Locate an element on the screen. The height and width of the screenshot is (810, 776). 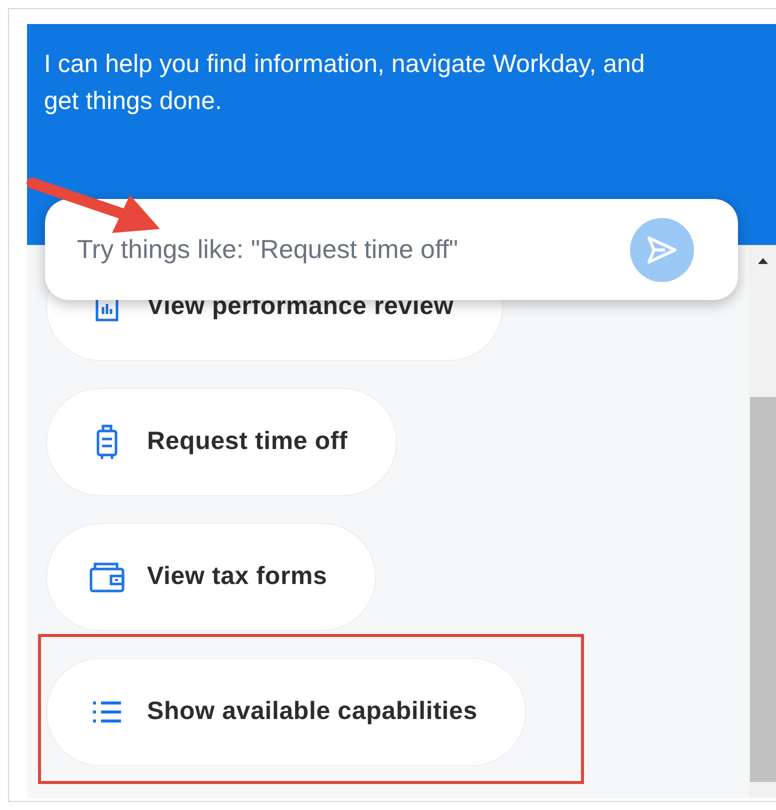
greeting-message: I can help you find information, navigate Workday, and get things done. is located at coordinates (345, 83).